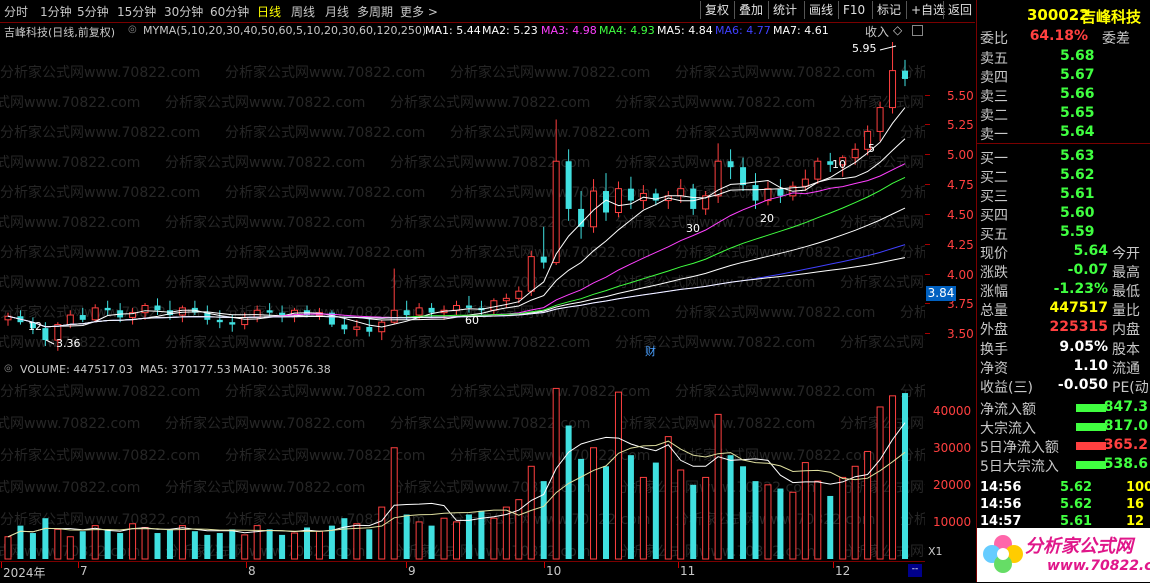 The width and height of the screenshot is (1150, 583). I want to click on quote-row: 现价 5.64 今开, so click(1064, 252).